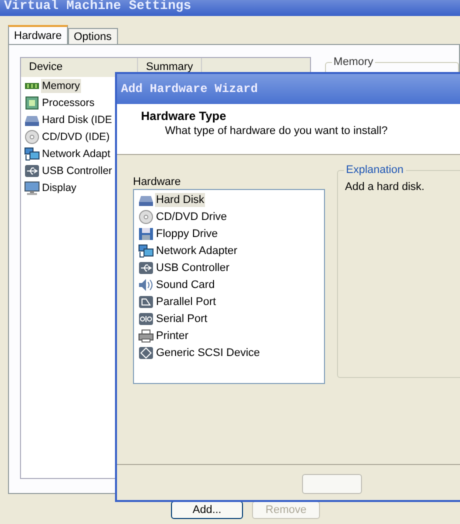 This screenshot has height=524, width=460. I want to click on device-item: Memory, so click(61, 85).